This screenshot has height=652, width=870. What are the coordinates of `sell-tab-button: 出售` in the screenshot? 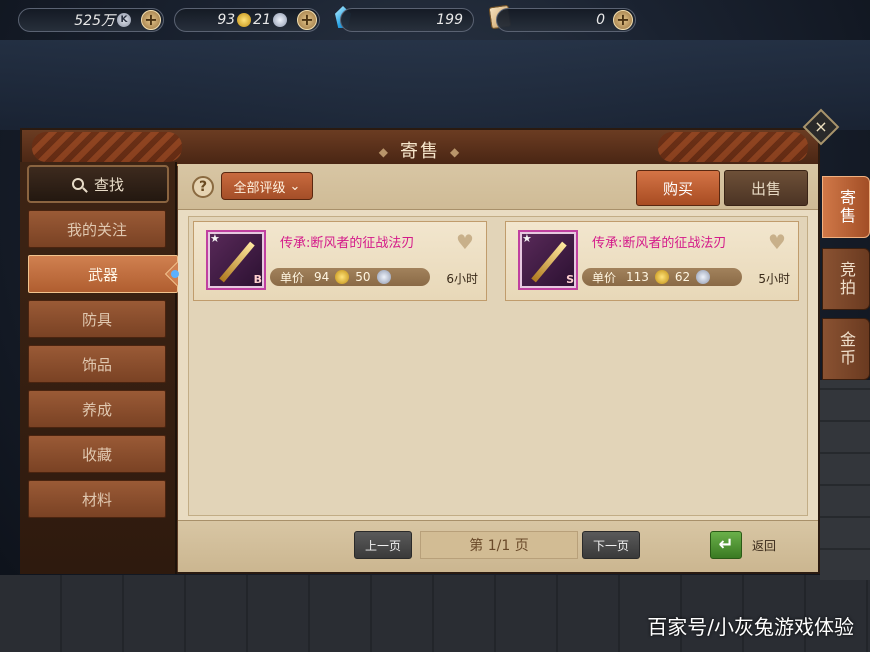 It's located at (766, 188).